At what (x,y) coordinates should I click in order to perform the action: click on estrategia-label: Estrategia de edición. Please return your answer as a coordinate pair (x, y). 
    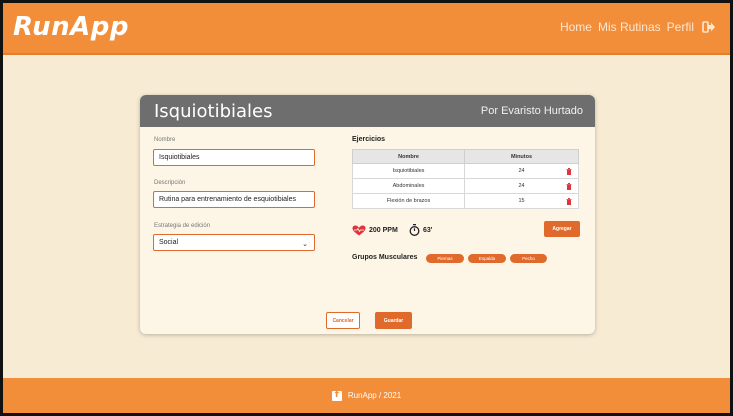
    Looking at the image, I should click on (182, 226).